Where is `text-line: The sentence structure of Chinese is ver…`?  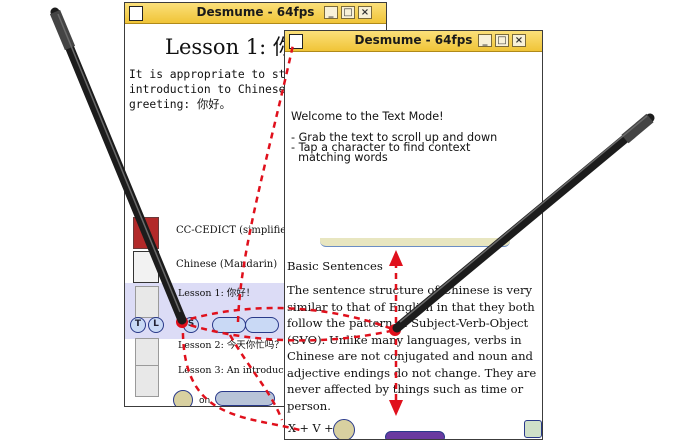 text-line: The sentence structure of Chinese is ver… is located at coordinates (410, 290).